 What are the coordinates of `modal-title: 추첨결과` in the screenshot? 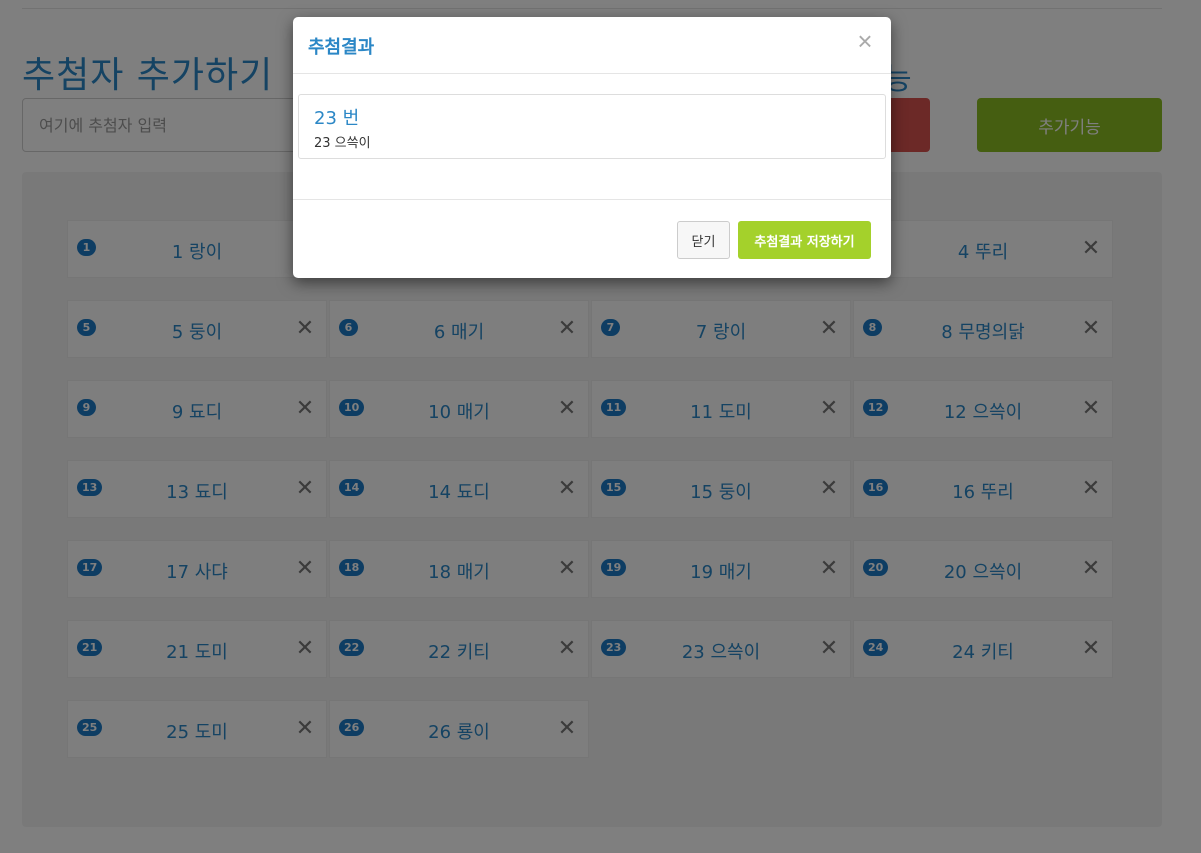 It's located at (341, 47).